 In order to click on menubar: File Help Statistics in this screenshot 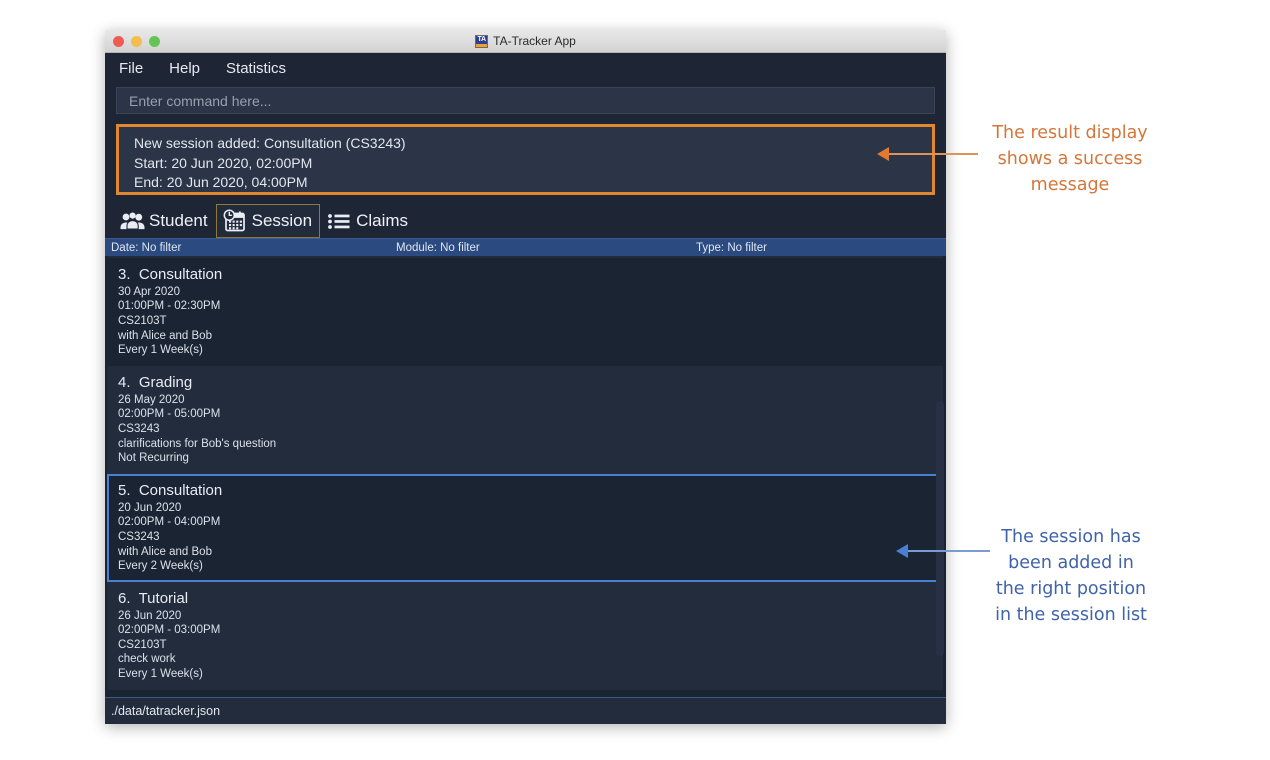, I will do `click(525, 68)`.